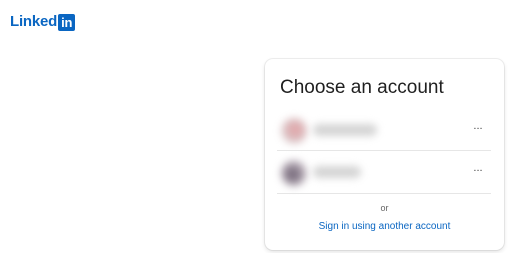 This screenshot has width=512, height=253. Describe the element at coordinates (34, 21) in the screenshot. I see `logo-word: Linked` at that location.